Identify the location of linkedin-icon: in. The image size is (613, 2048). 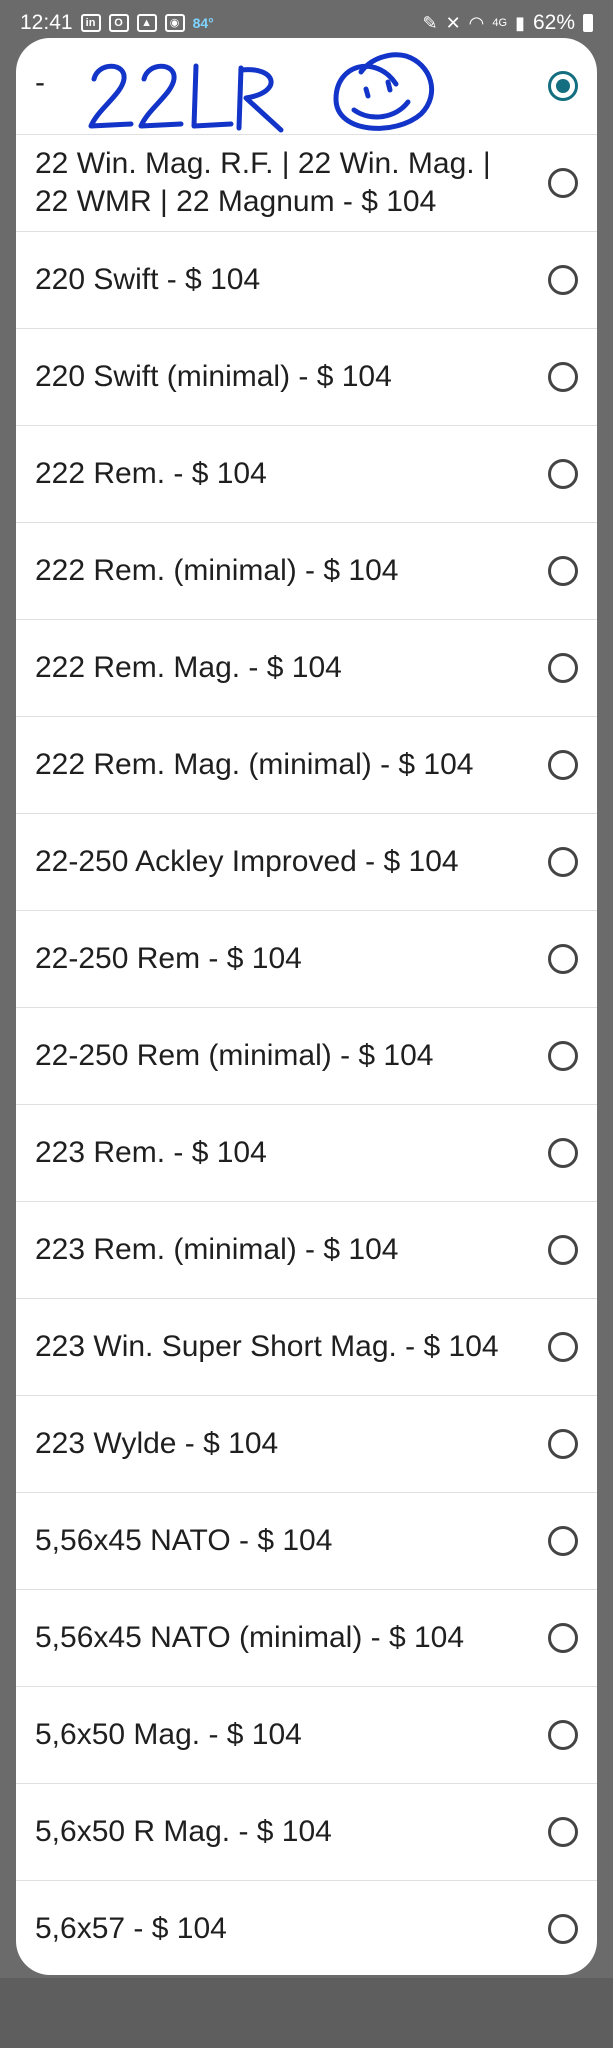
(90, 23).